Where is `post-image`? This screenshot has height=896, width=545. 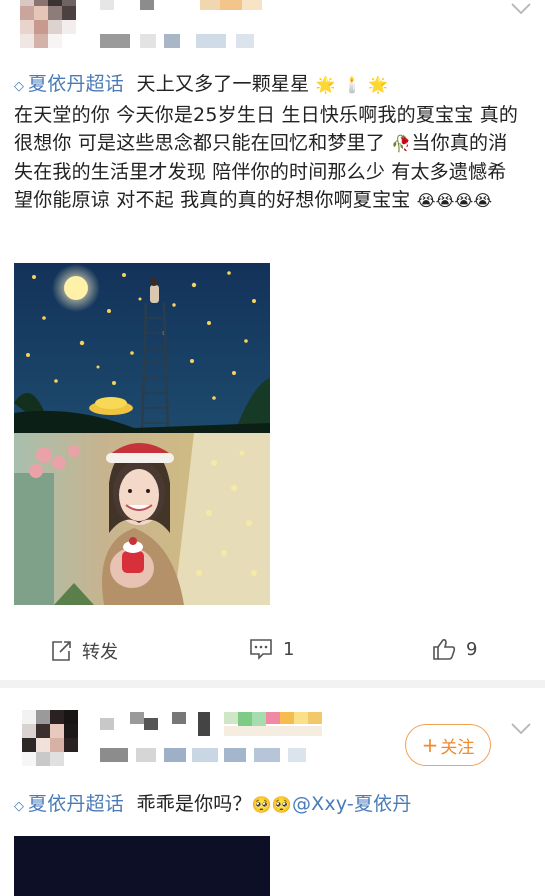
post-image is located at coordinates (142, 866).